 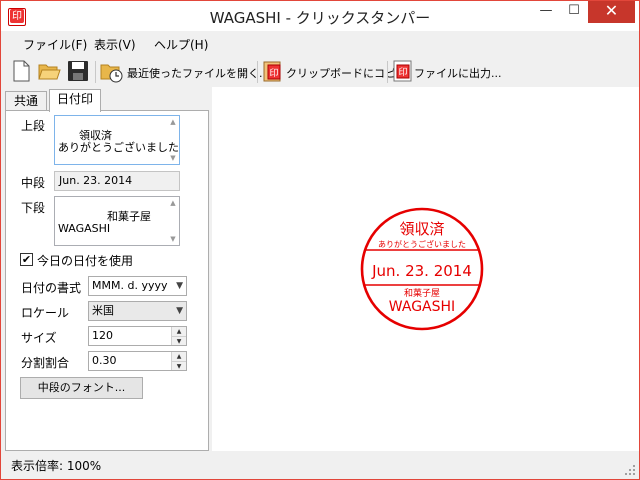 What do you see at coordinates (130, 285) in the screenshot?
I see `date-format-value: MMM. d. yyyy` at bounding box center [130, 285].